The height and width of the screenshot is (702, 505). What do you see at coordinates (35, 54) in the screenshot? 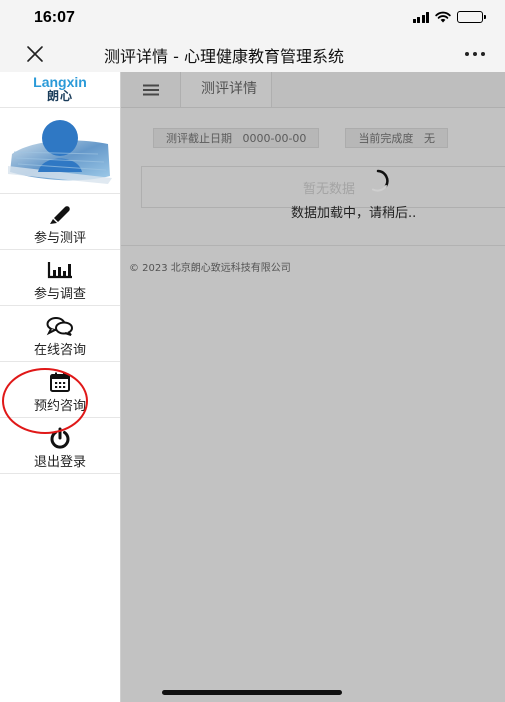
I see `close-icon` at bounding box center [35, 54].